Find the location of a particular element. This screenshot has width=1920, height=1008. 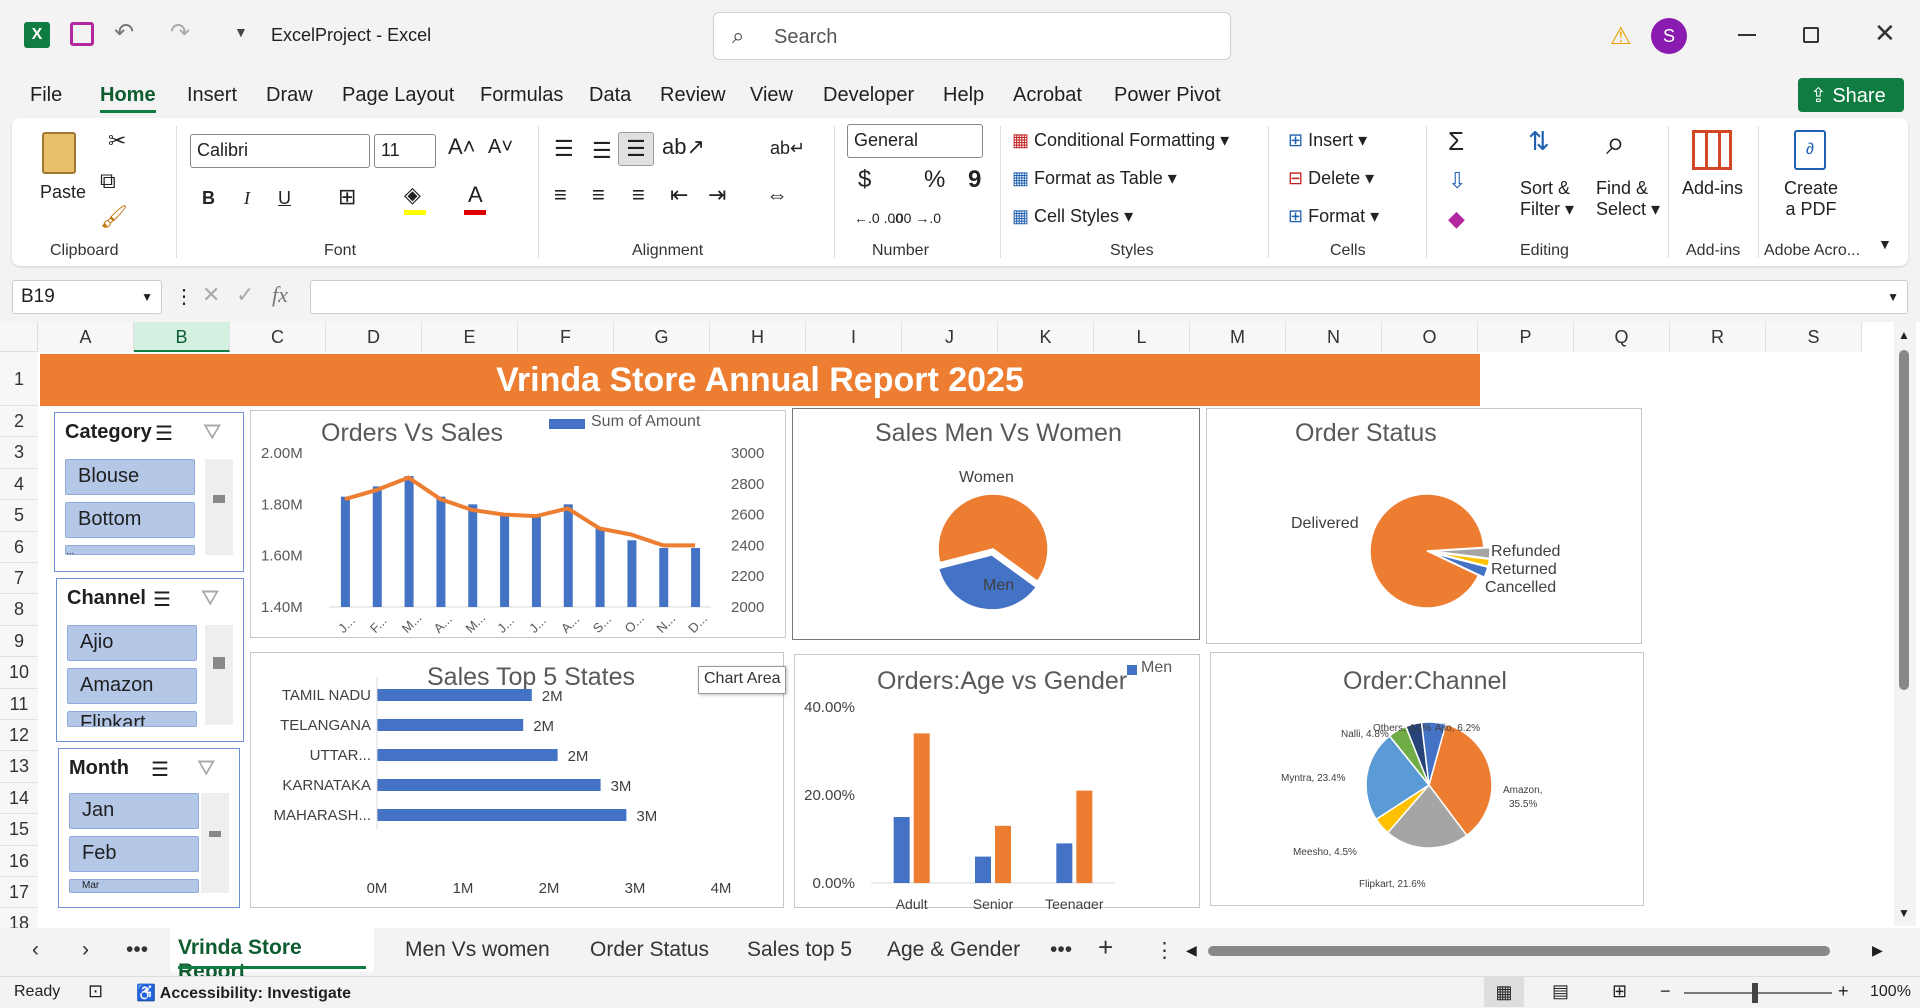

number-format-select: General is located at coordinates (915, 141).